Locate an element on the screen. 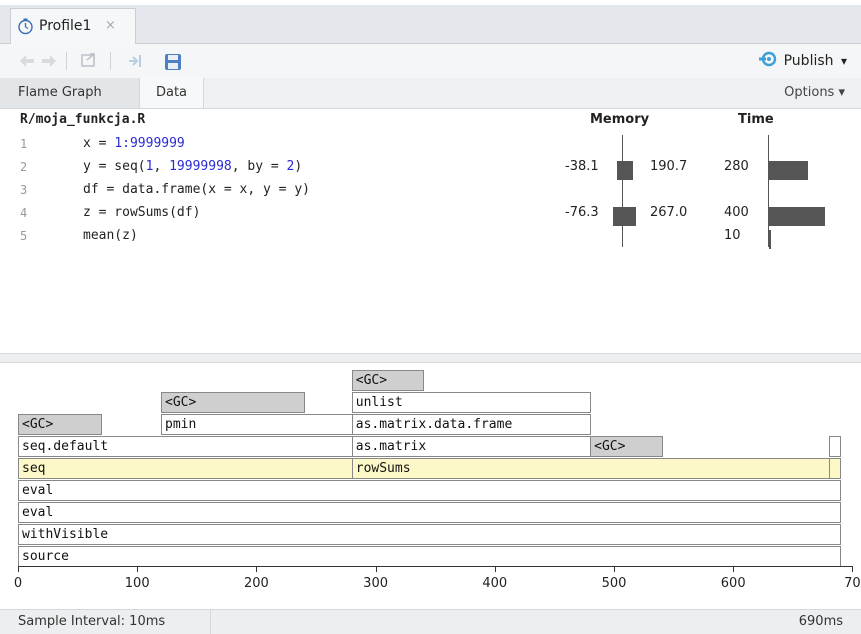 The height and width of the screenshot is (634, 861). code-text: mean(z) is located at coordinates (110, 235).